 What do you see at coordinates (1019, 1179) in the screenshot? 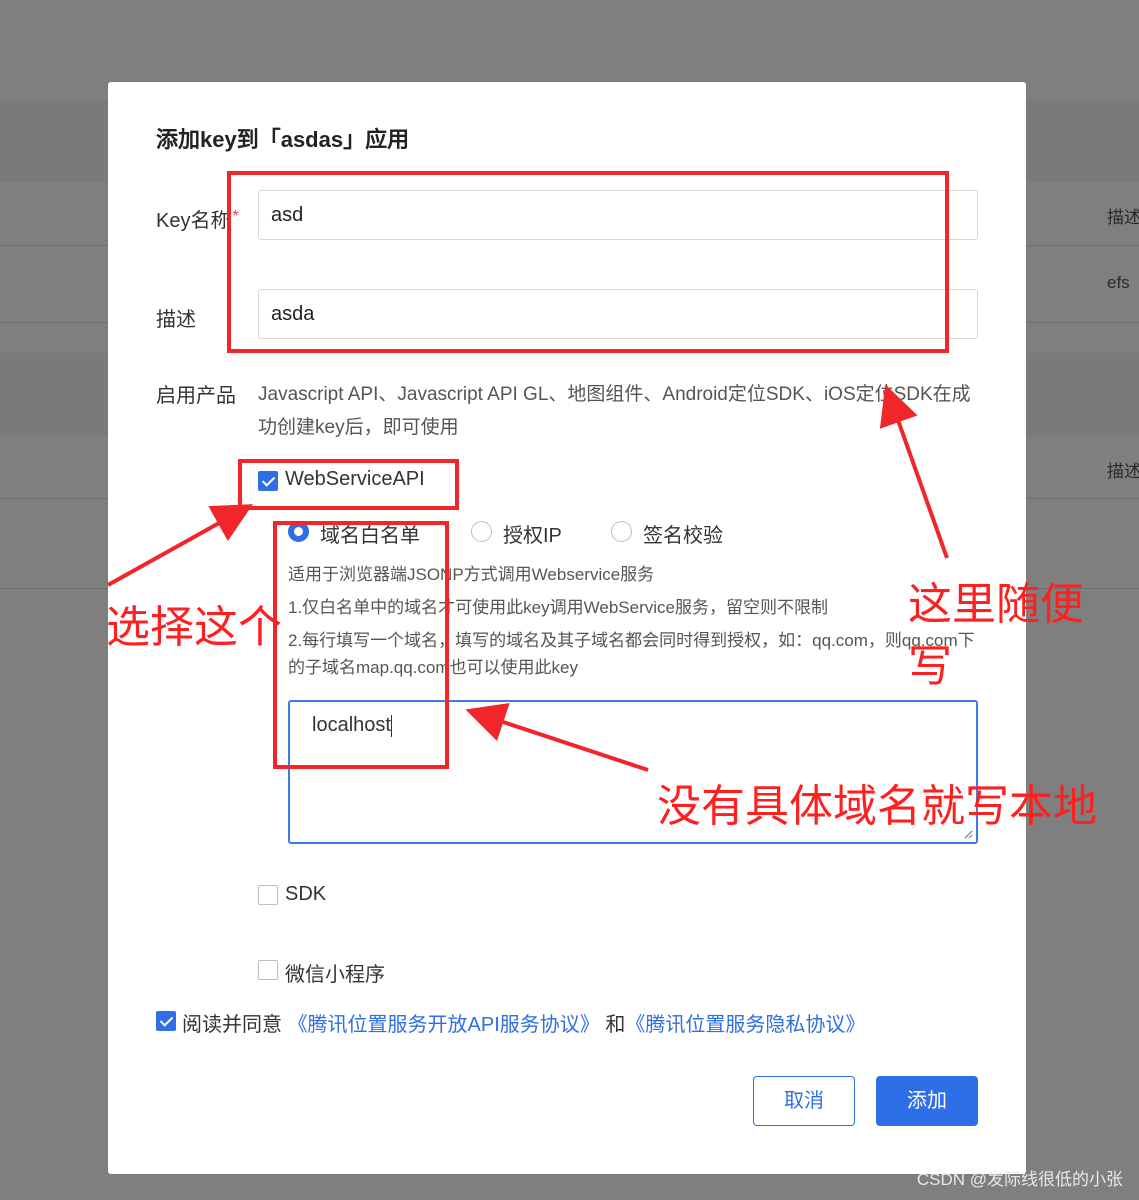
I see `watermark: CSDN @发际线很低的小张` at bounding box center [1019, 1179].